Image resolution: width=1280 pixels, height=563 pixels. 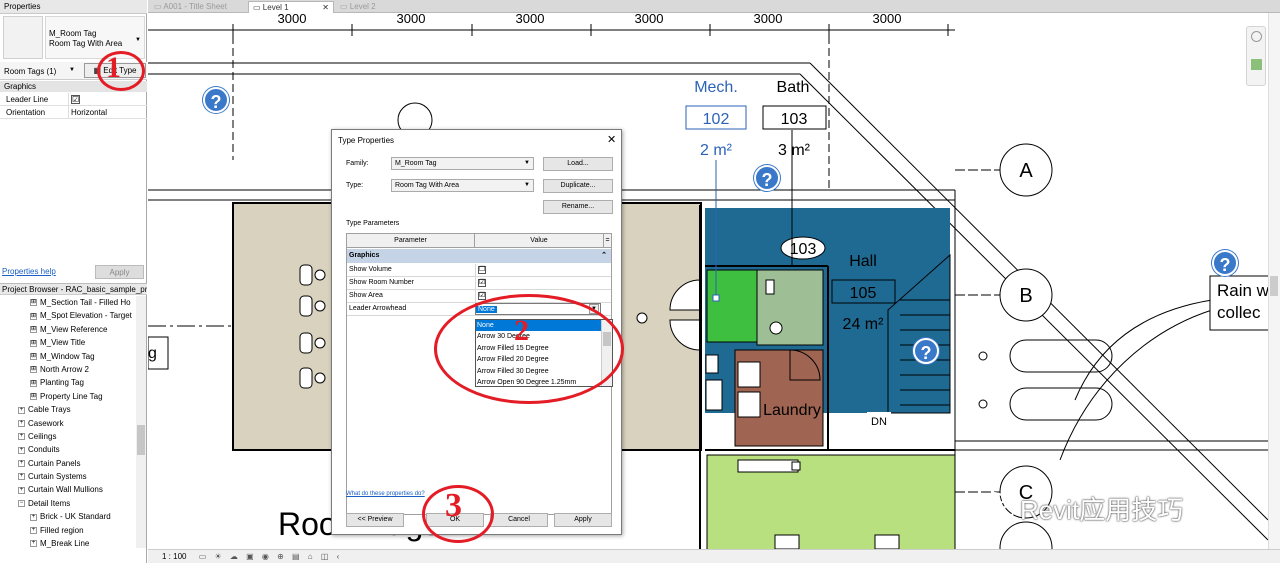 What do you see at coordinates (604, 255) in the screenshot?
I see `collapse-icon: ⌃` at bounding box center [604, 255].